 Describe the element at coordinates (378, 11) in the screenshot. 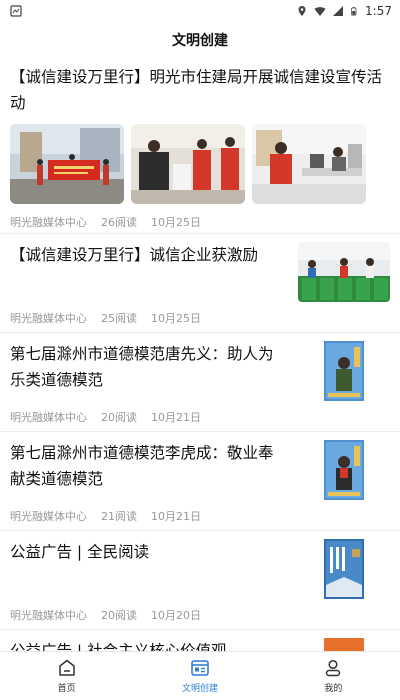

I see `status-time: 1:57` at that location.